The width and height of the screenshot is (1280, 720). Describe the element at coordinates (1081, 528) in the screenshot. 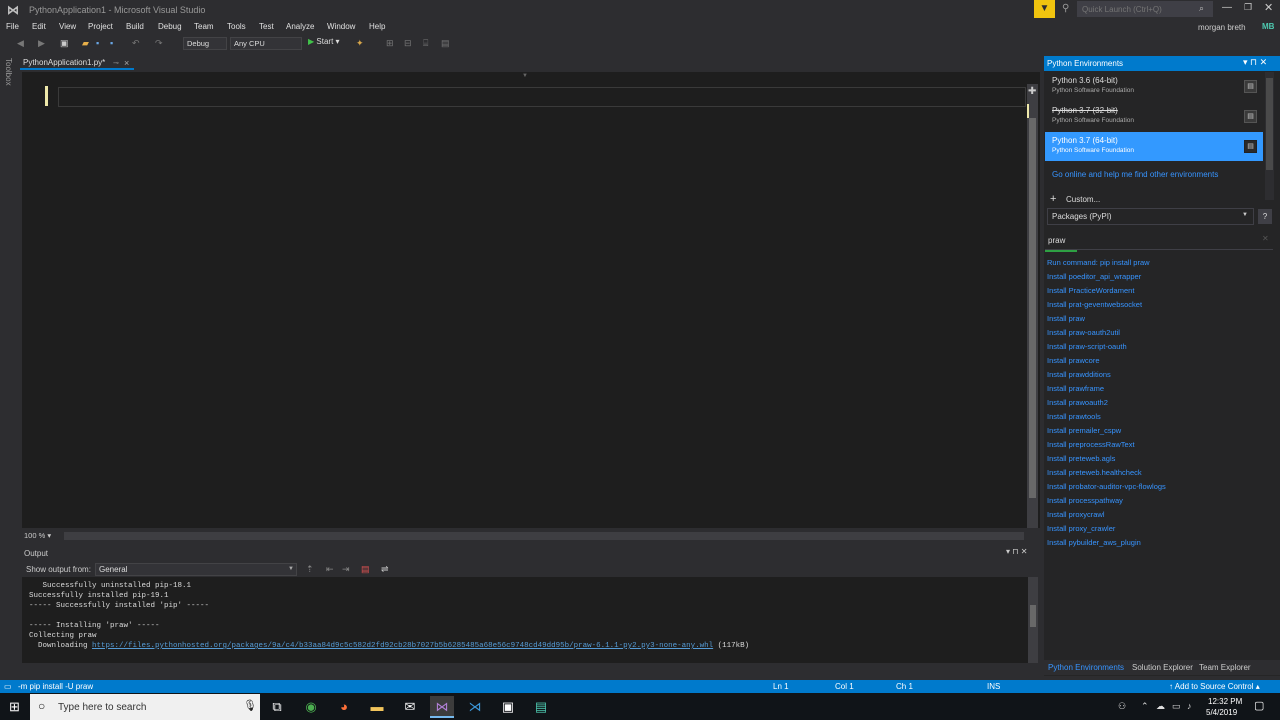

I see `install-package-link: Install proxy_crawler` at that location.